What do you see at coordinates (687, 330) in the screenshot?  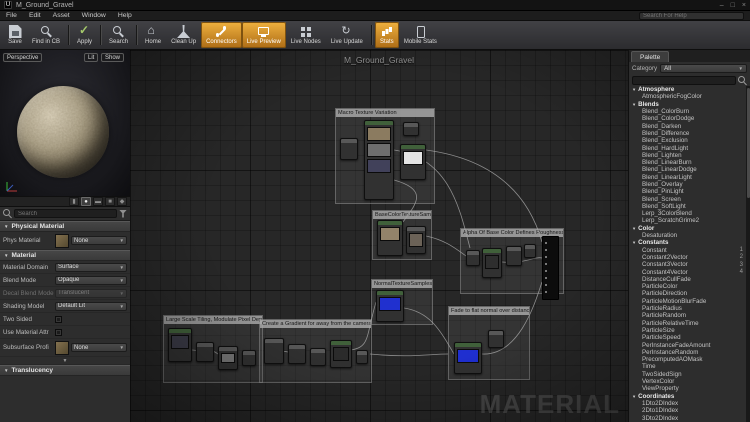 I see `palette-item-particlesize: ParticleSize` at bounding box center [687, 330].